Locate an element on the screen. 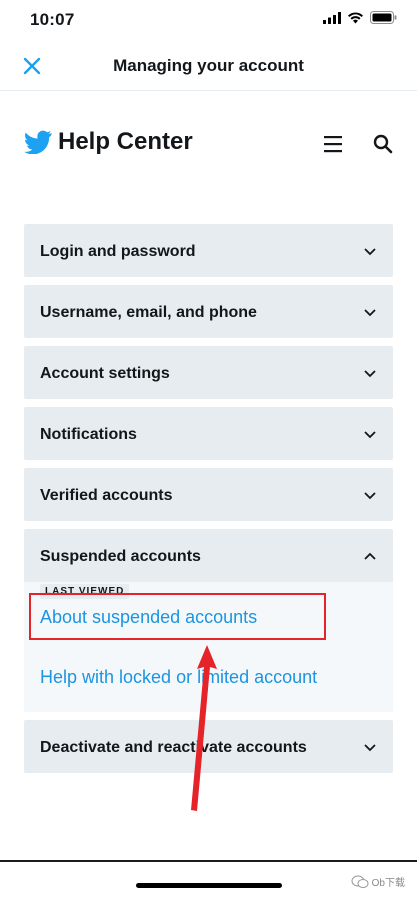  signal-icon is located at coordinates (332, 17).